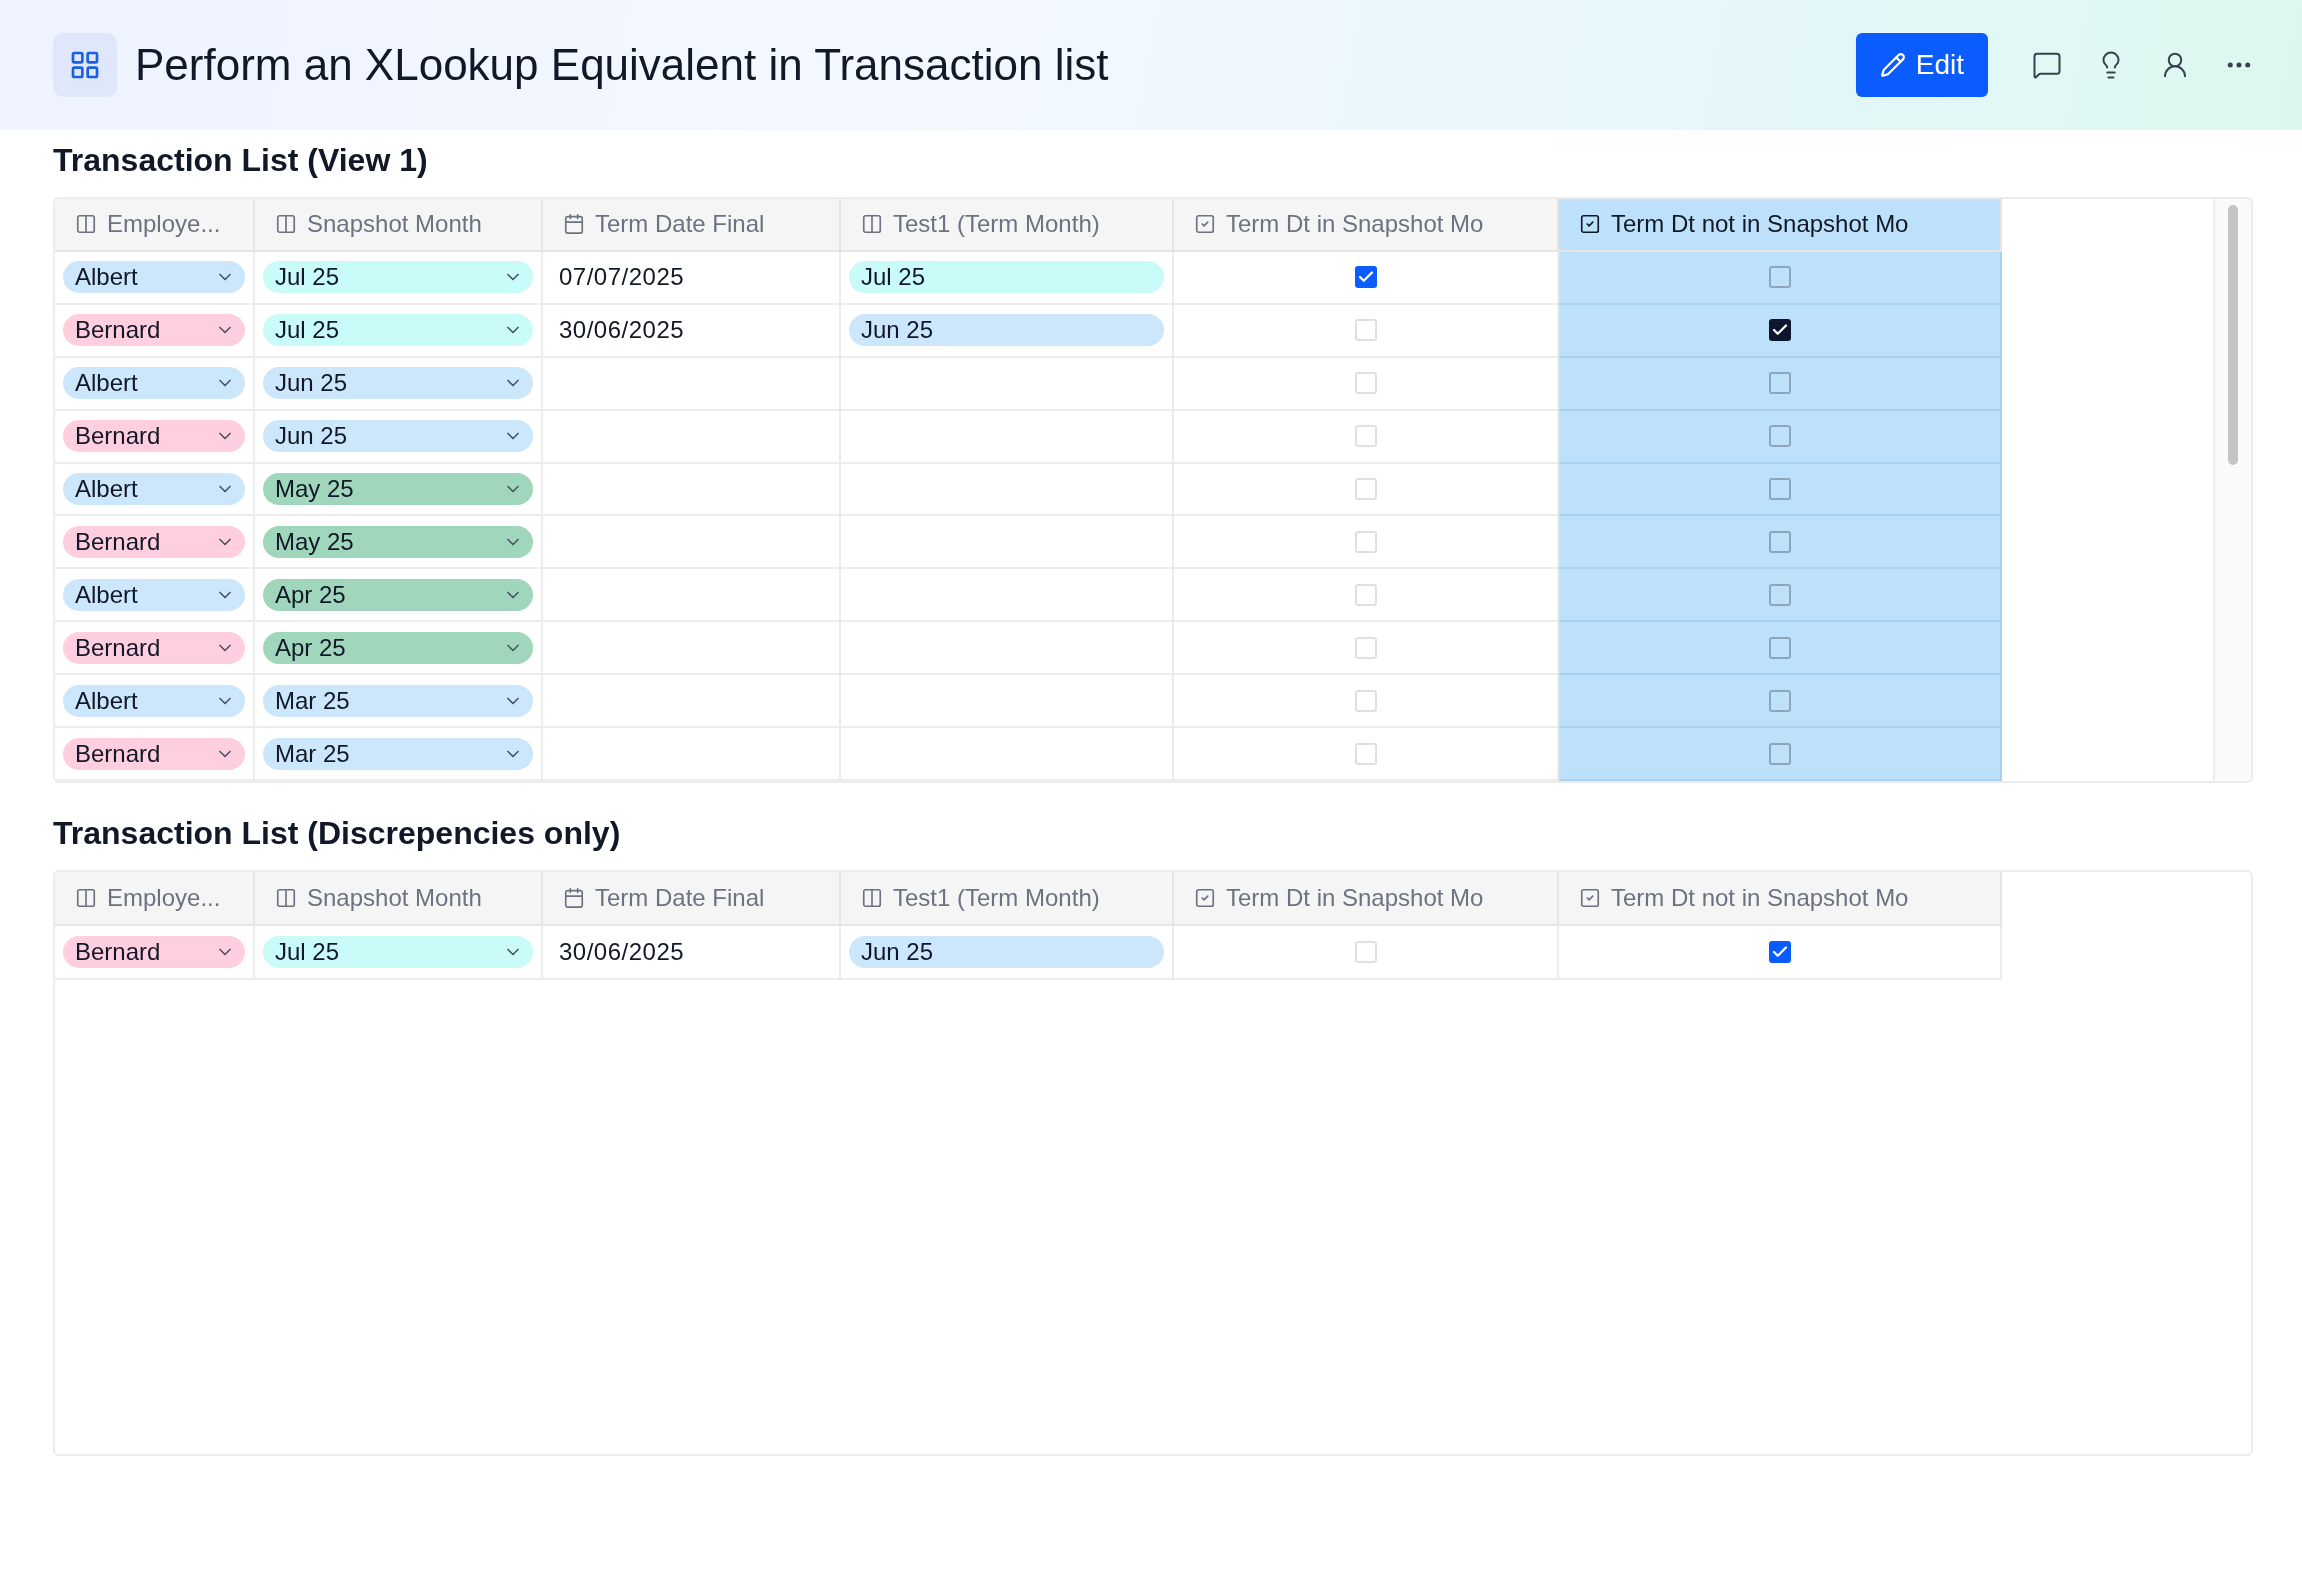 Image resolution: width=2302 pixels, height=1570 pixels. I want to click on scrollbar, so click(2233, 335).